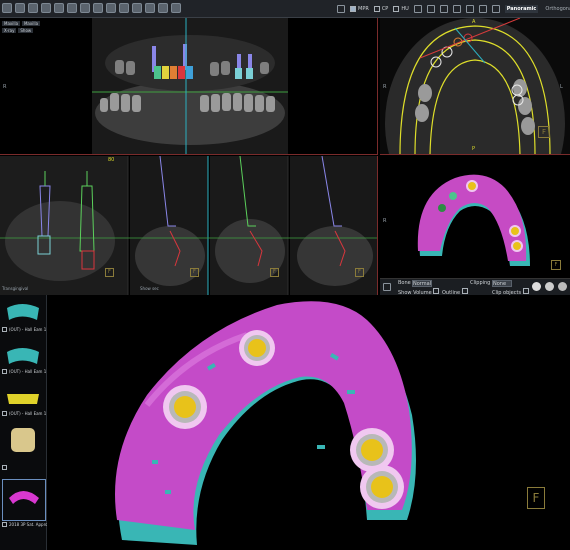 The height and width of the screenshot is (550, 570). I want to click on camera-icon, so click(430, 8).